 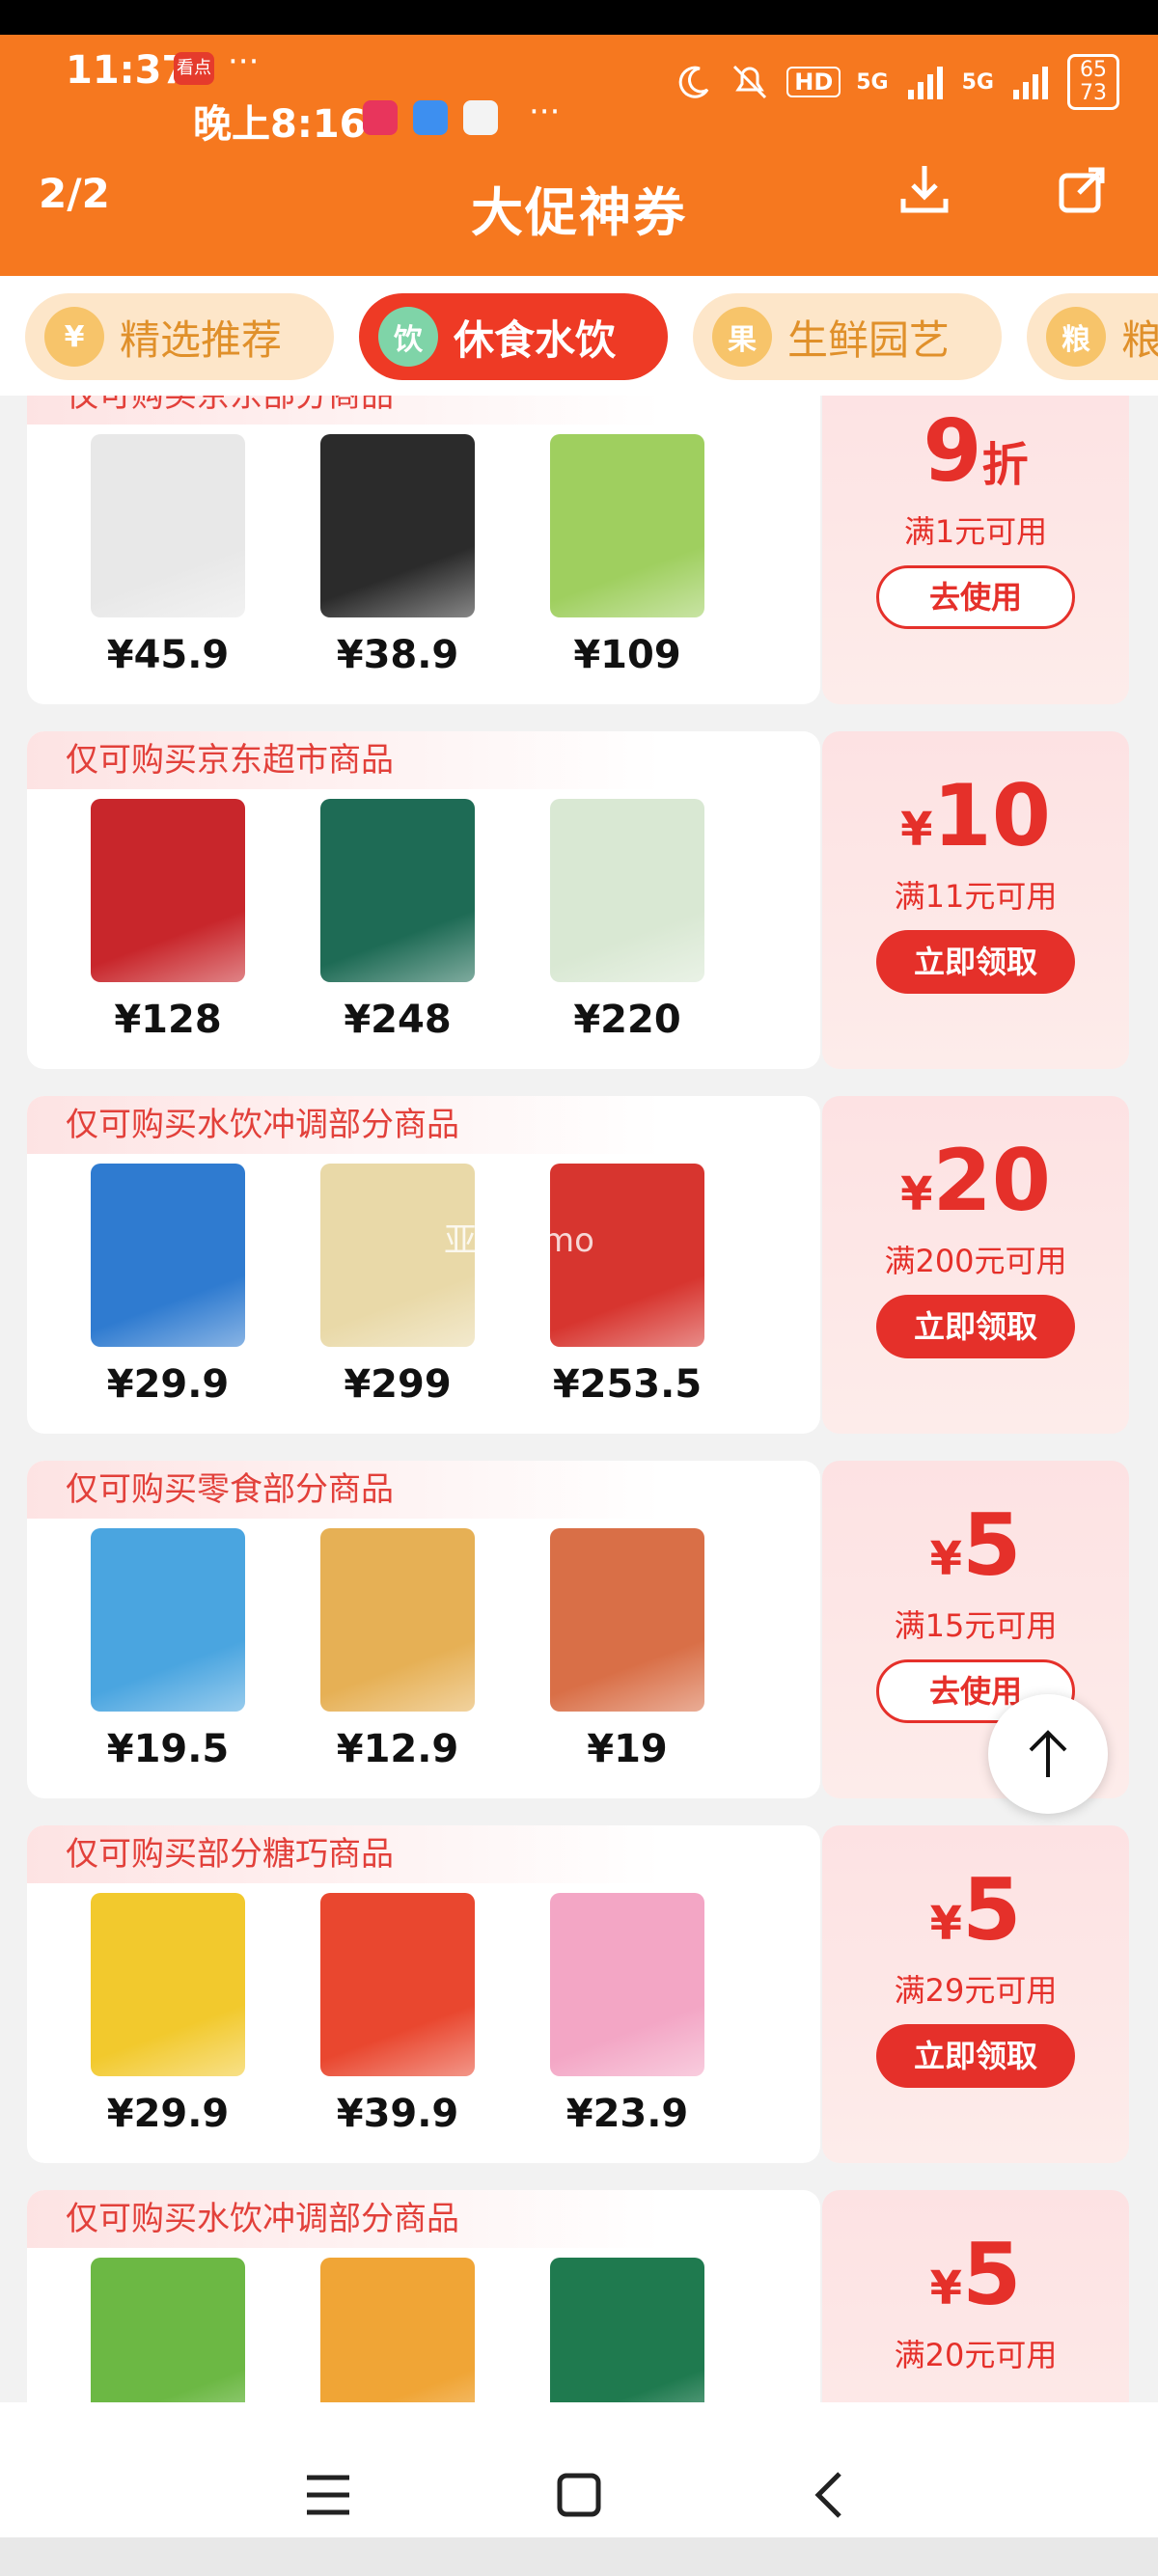 I want to click on coupon-amount: ¥10, so click(x=975, y=823).